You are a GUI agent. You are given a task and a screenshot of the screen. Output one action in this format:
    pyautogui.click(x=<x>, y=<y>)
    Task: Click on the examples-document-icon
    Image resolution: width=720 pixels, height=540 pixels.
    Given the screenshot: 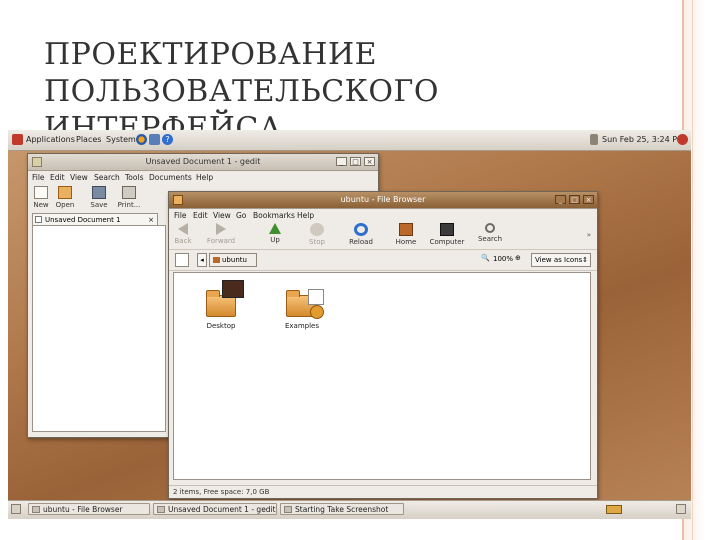 What is the action you would take?
    pyautogui.click(x=316, y=297)
    